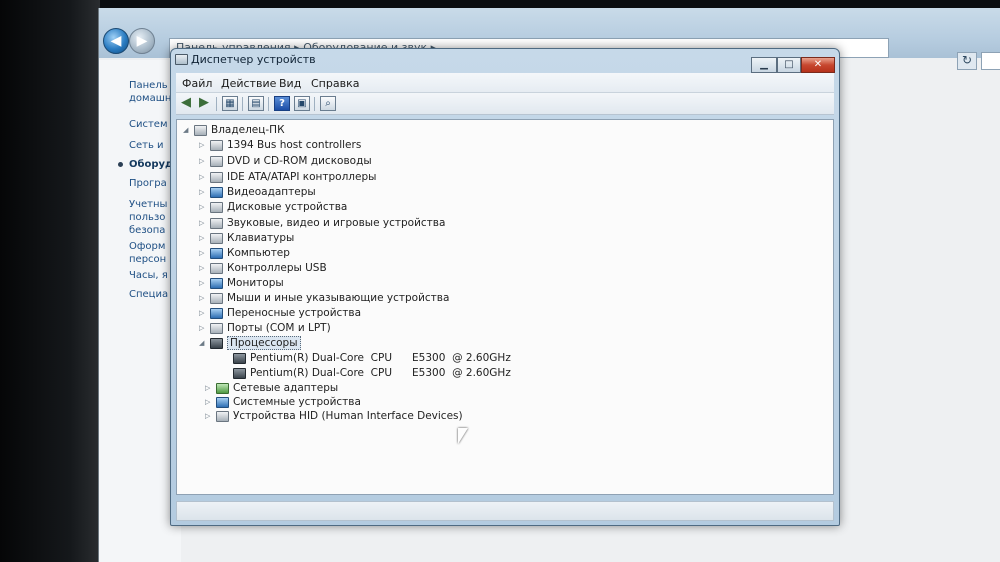 The width and height of the screenshot is (1000, 562). What do you see at coordinates (216, 161) in the screenshot?
I see `dvd-drive-icon` at bounding box center [216, 161].